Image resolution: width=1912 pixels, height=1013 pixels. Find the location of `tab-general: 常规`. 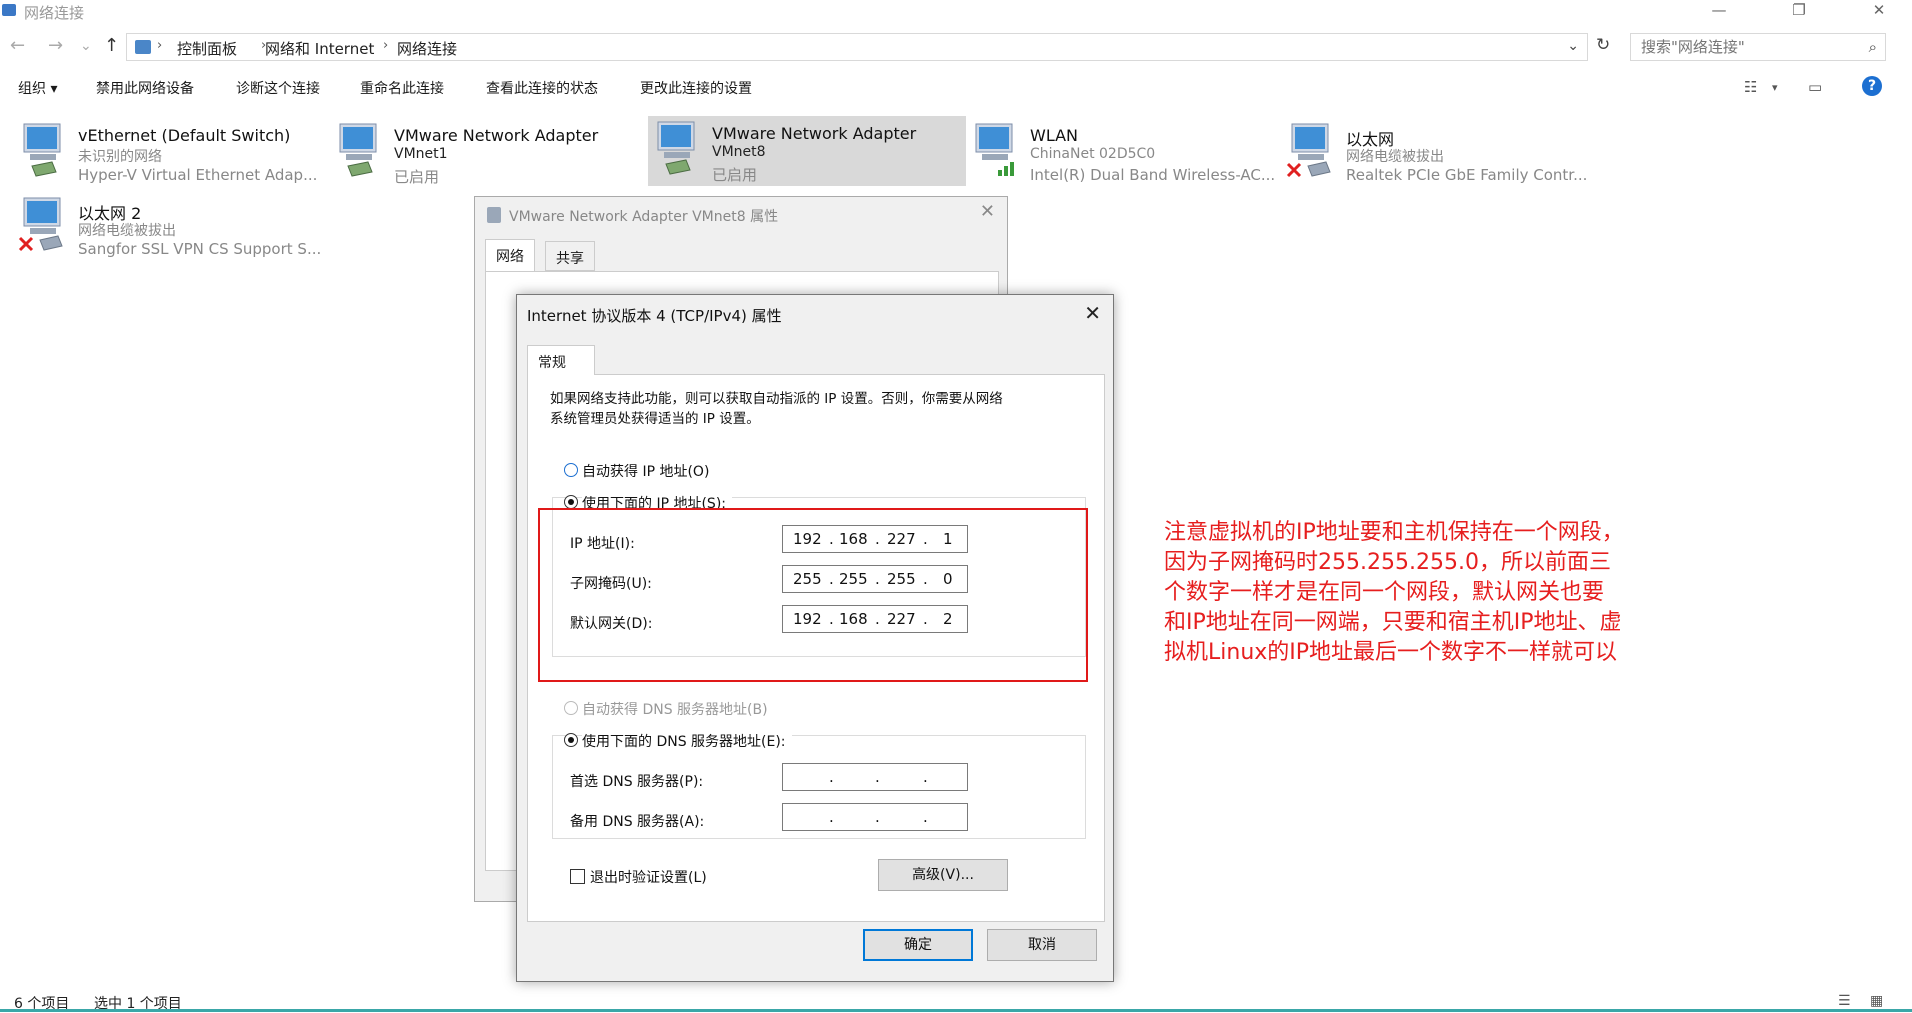

tab-general: 常规 is located at coordinates (561, 360).